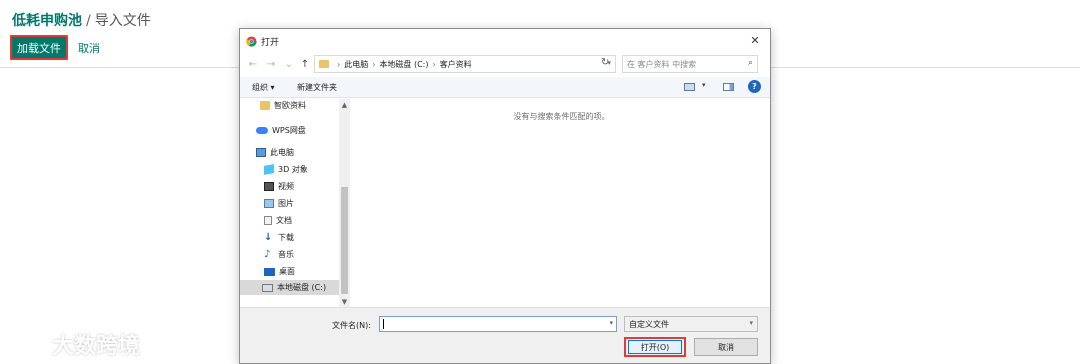 The image size is (1080, 364). I want to click on nav-item-label: 本地磁盘 (C:), so click(302, 287).